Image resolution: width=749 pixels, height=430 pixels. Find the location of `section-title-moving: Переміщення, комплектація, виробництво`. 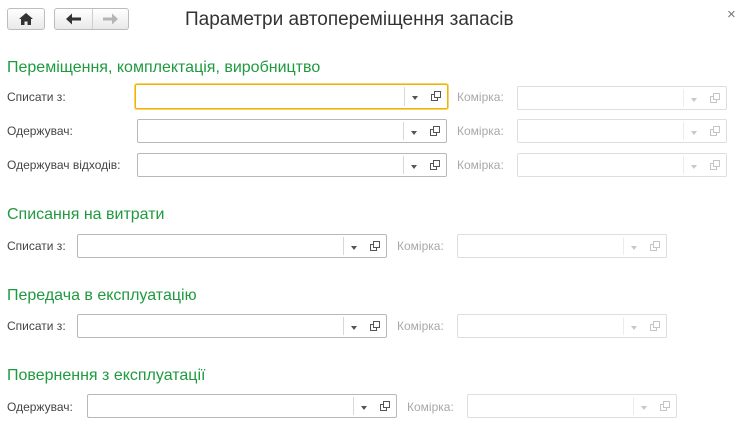

section-title-moving: Переміщення, комплектація, виробництво is located at coordinates (164, 67).